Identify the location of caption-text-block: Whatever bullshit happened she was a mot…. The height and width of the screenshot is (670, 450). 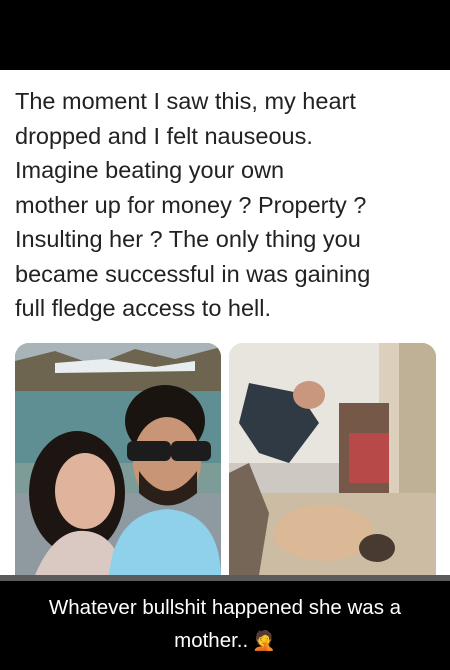
(225, 624).